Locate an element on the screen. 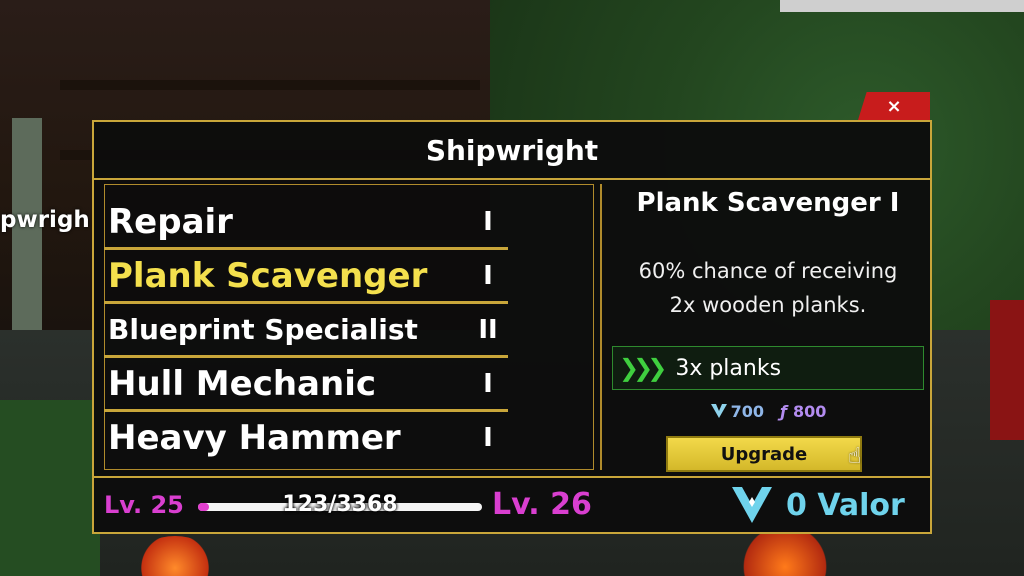 The width and height of the screenshot is (1024, 576). skill-row-blueprint-specialist: Blueprint Specialist II is located at coordinates (306, 331).